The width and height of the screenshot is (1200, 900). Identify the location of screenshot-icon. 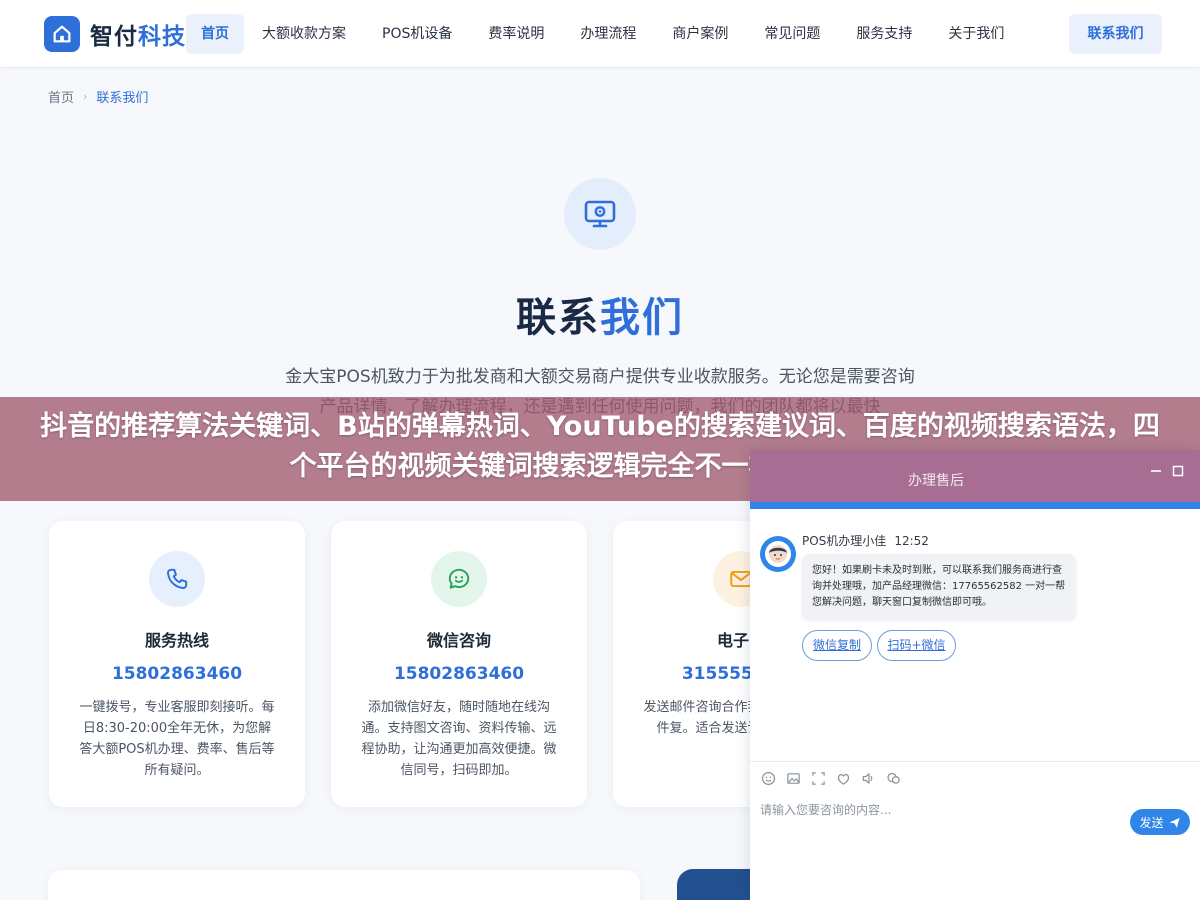
(818, 778).